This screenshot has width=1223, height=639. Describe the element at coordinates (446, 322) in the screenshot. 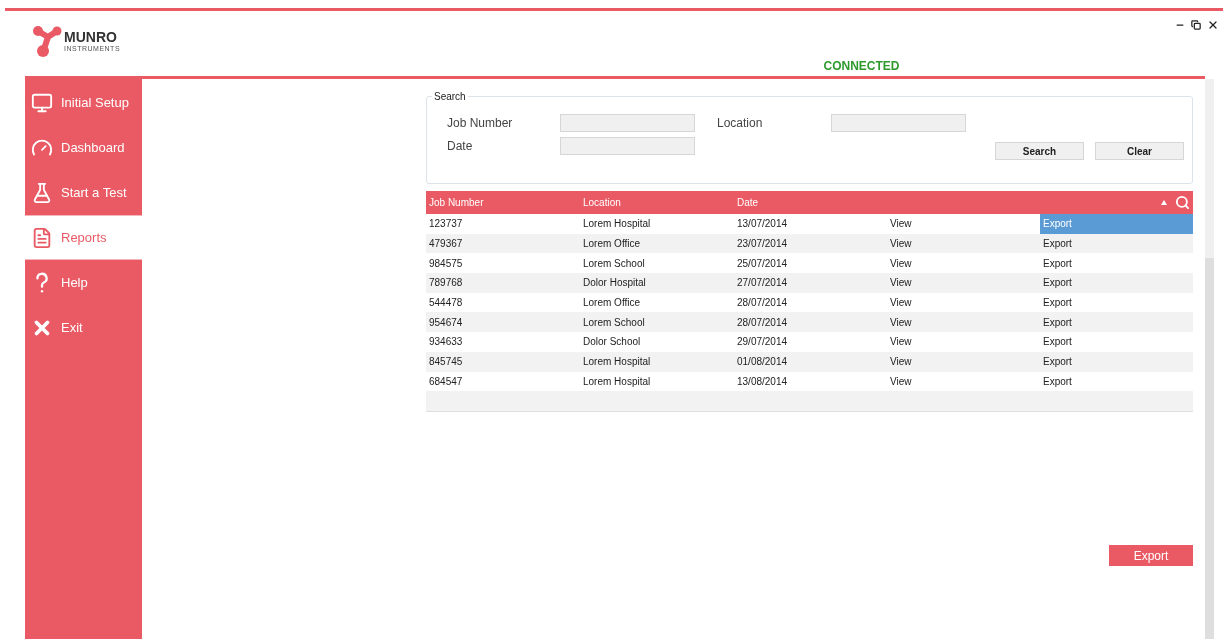

I see `table-cell-text: 954674` at that location.